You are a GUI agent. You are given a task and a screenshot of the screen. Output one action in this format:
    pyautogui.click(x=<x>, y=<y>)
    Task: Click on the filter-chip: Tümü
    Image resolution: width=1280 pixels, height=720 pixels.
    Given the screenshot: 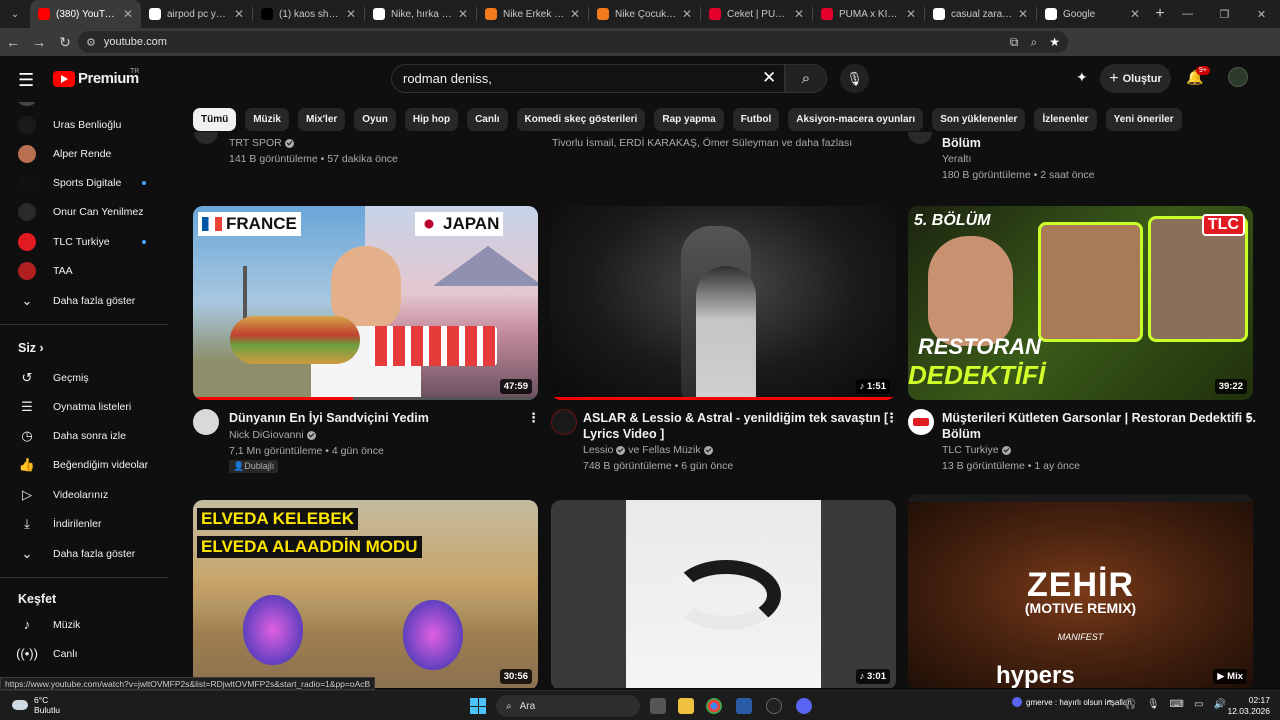 What is the action you would take?
    pyautogui.click(x=215, y=119)
    